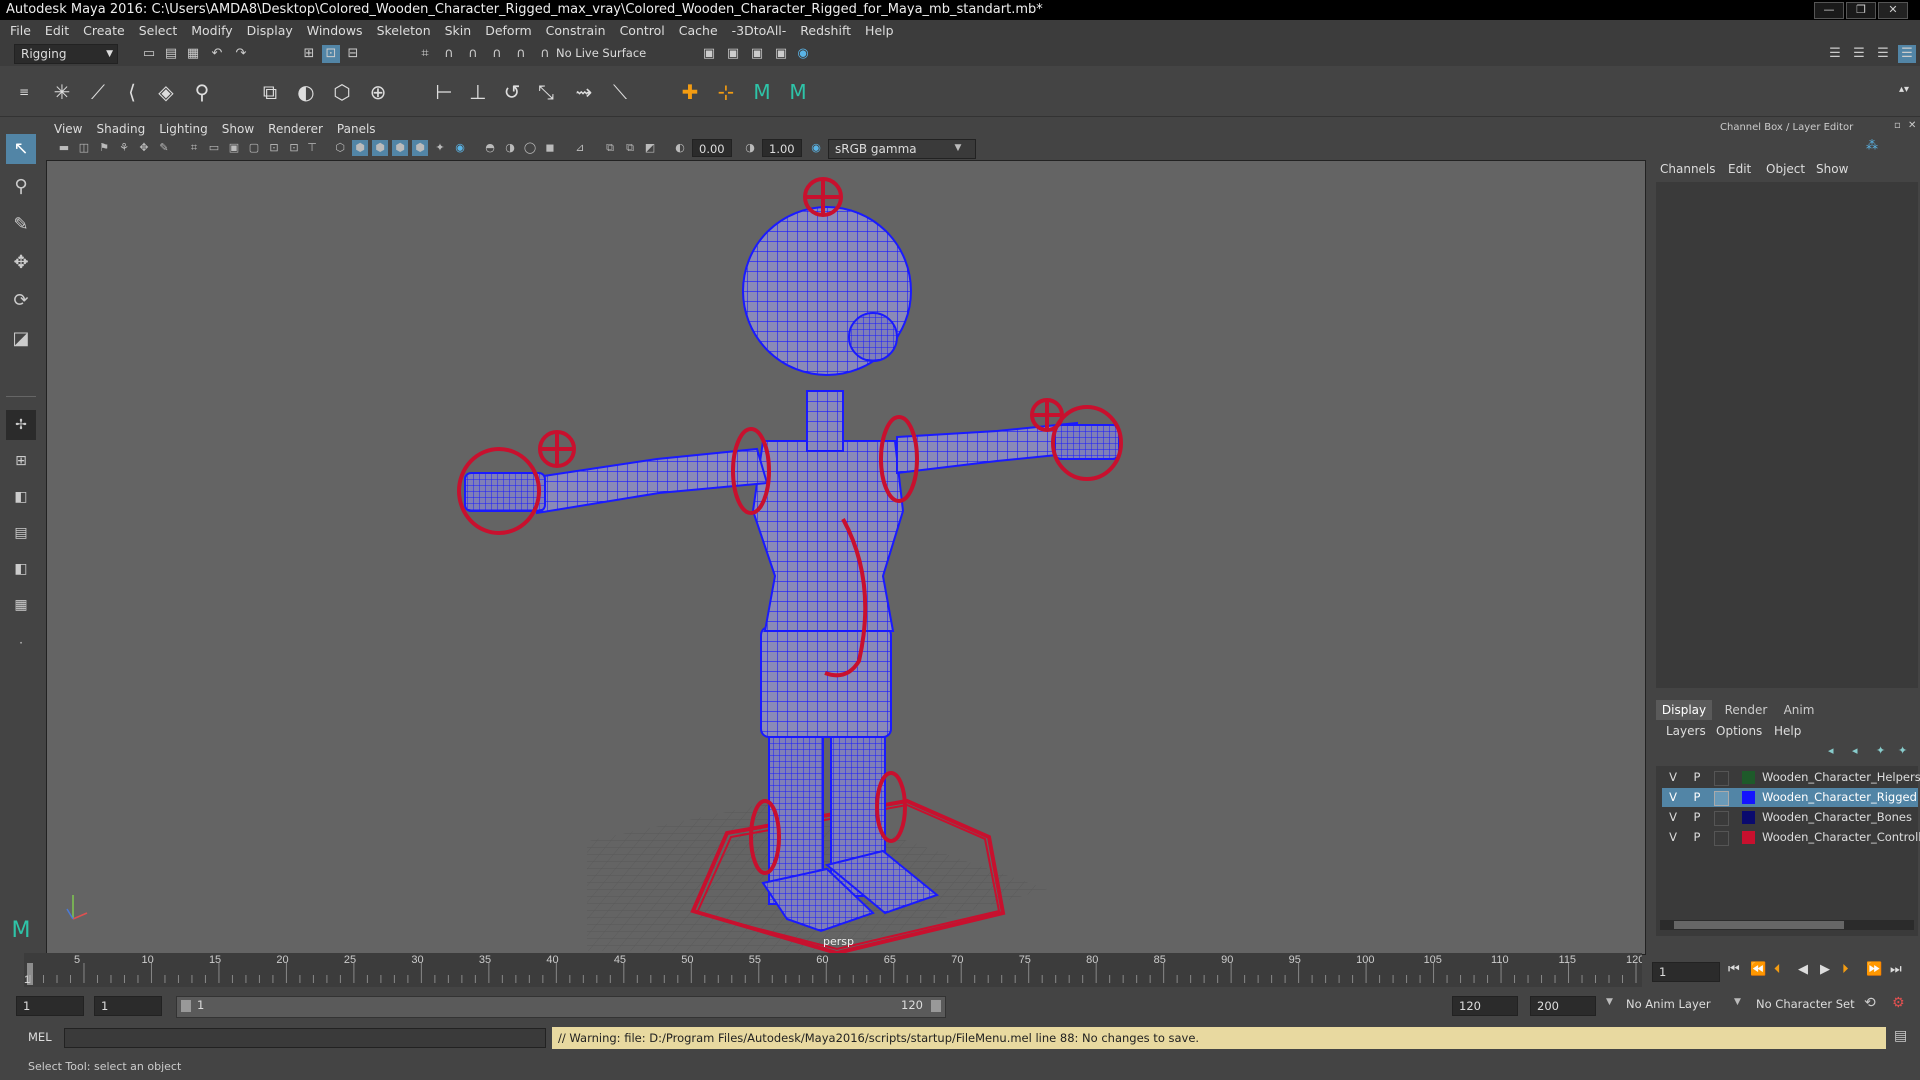  Describe the element at coordinates (545, 54) in the screenshot. I see `make-live-icon: ∩` at that location.